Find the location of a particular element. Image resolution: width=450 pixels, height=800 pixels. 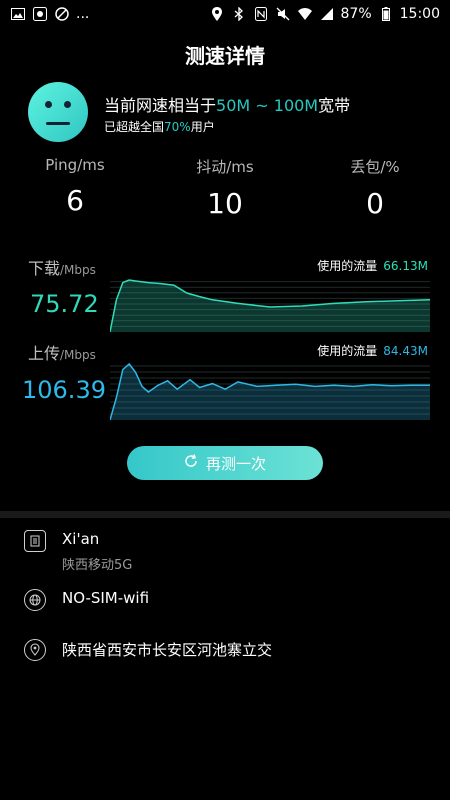

face-left-eye is located at coordinates (48, 104).